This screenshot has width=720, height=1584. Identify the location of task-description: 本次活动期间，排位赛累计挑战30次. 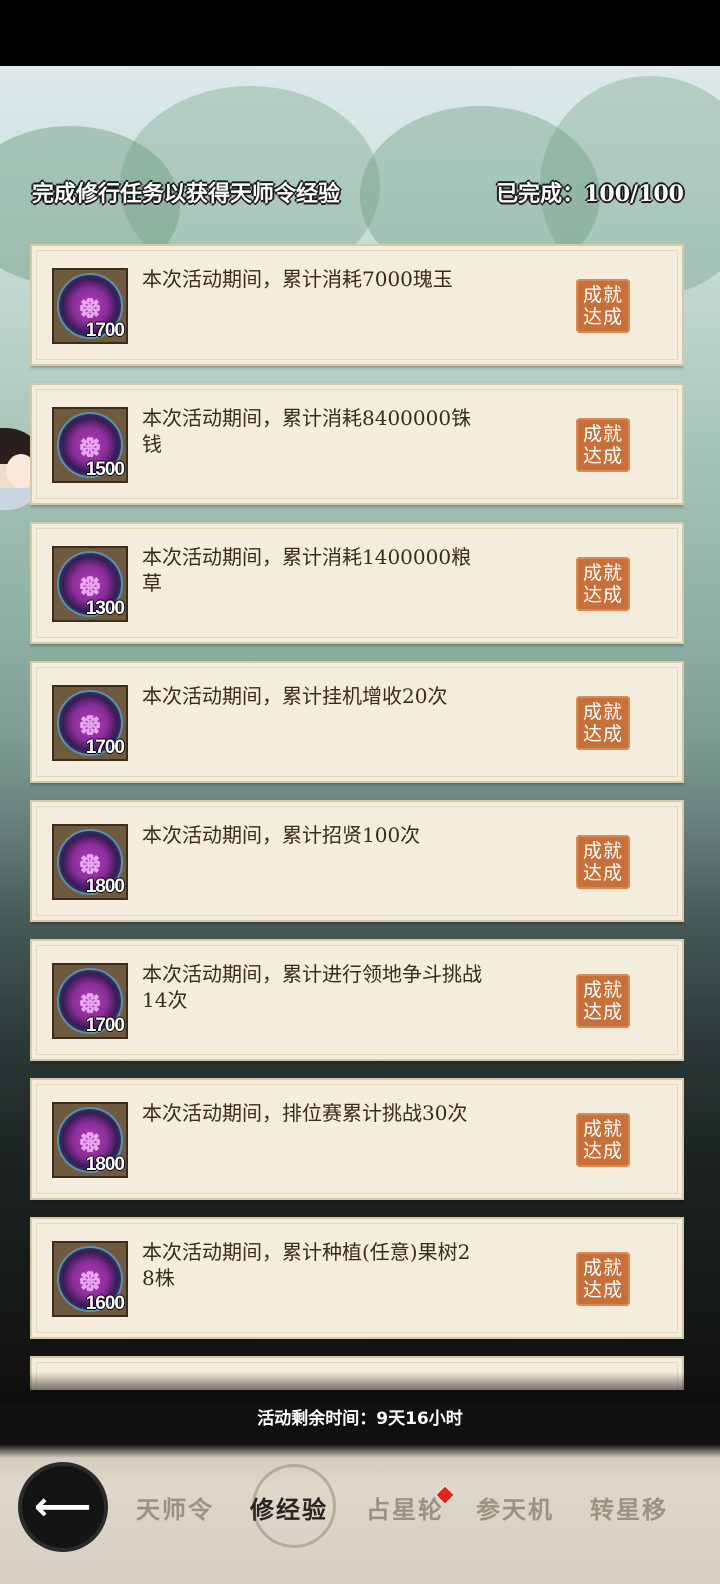
(305, 1113).